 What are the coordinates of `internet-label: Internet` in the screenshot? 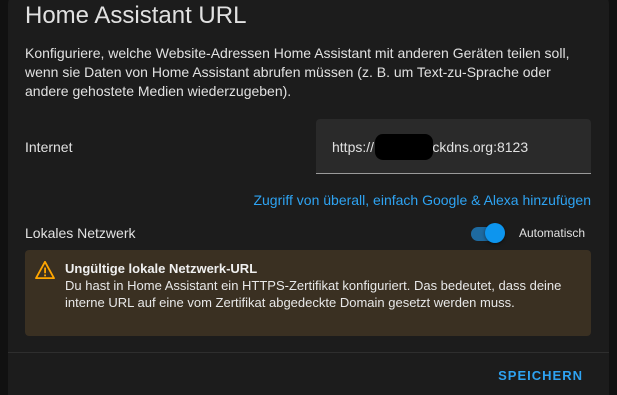 It's located at (49, 147).